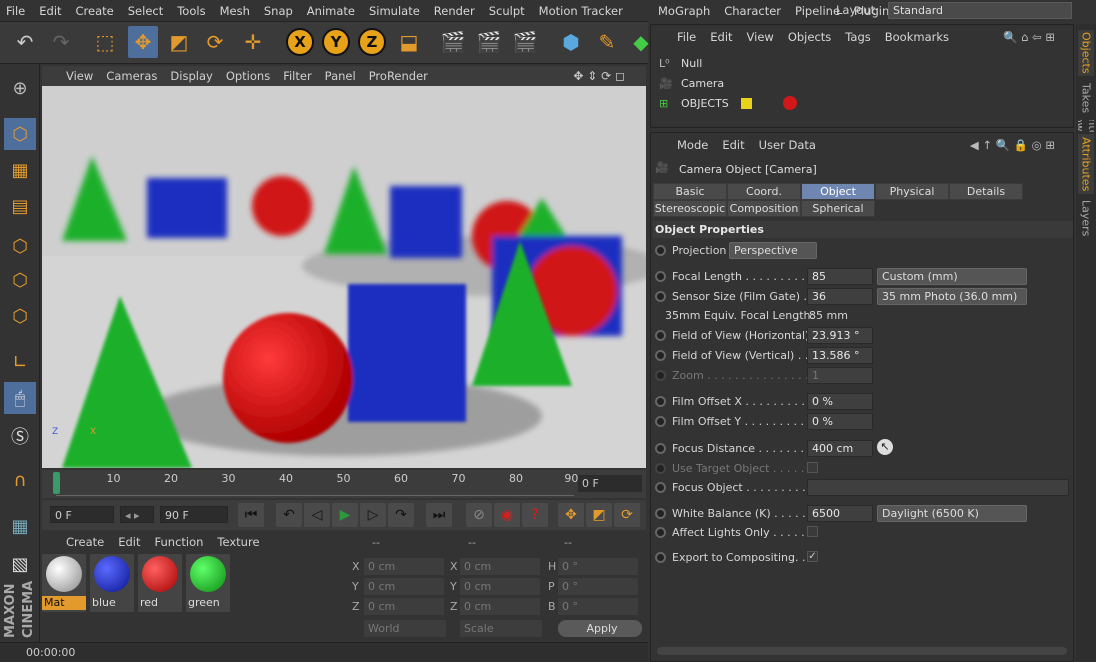 Image resolution: width=1096 pixels, height=662 pixels. Describe the element at coordinates (238, 542) in the screenshot. I see `material-menu-texture: Texture` at that location.